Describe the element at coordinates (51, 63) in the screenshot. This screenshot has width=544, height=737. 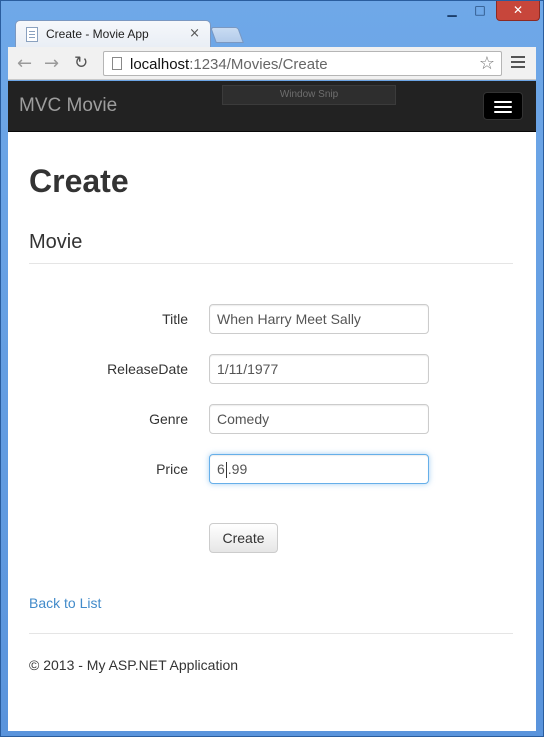
I see `forward-button: →` at that location.